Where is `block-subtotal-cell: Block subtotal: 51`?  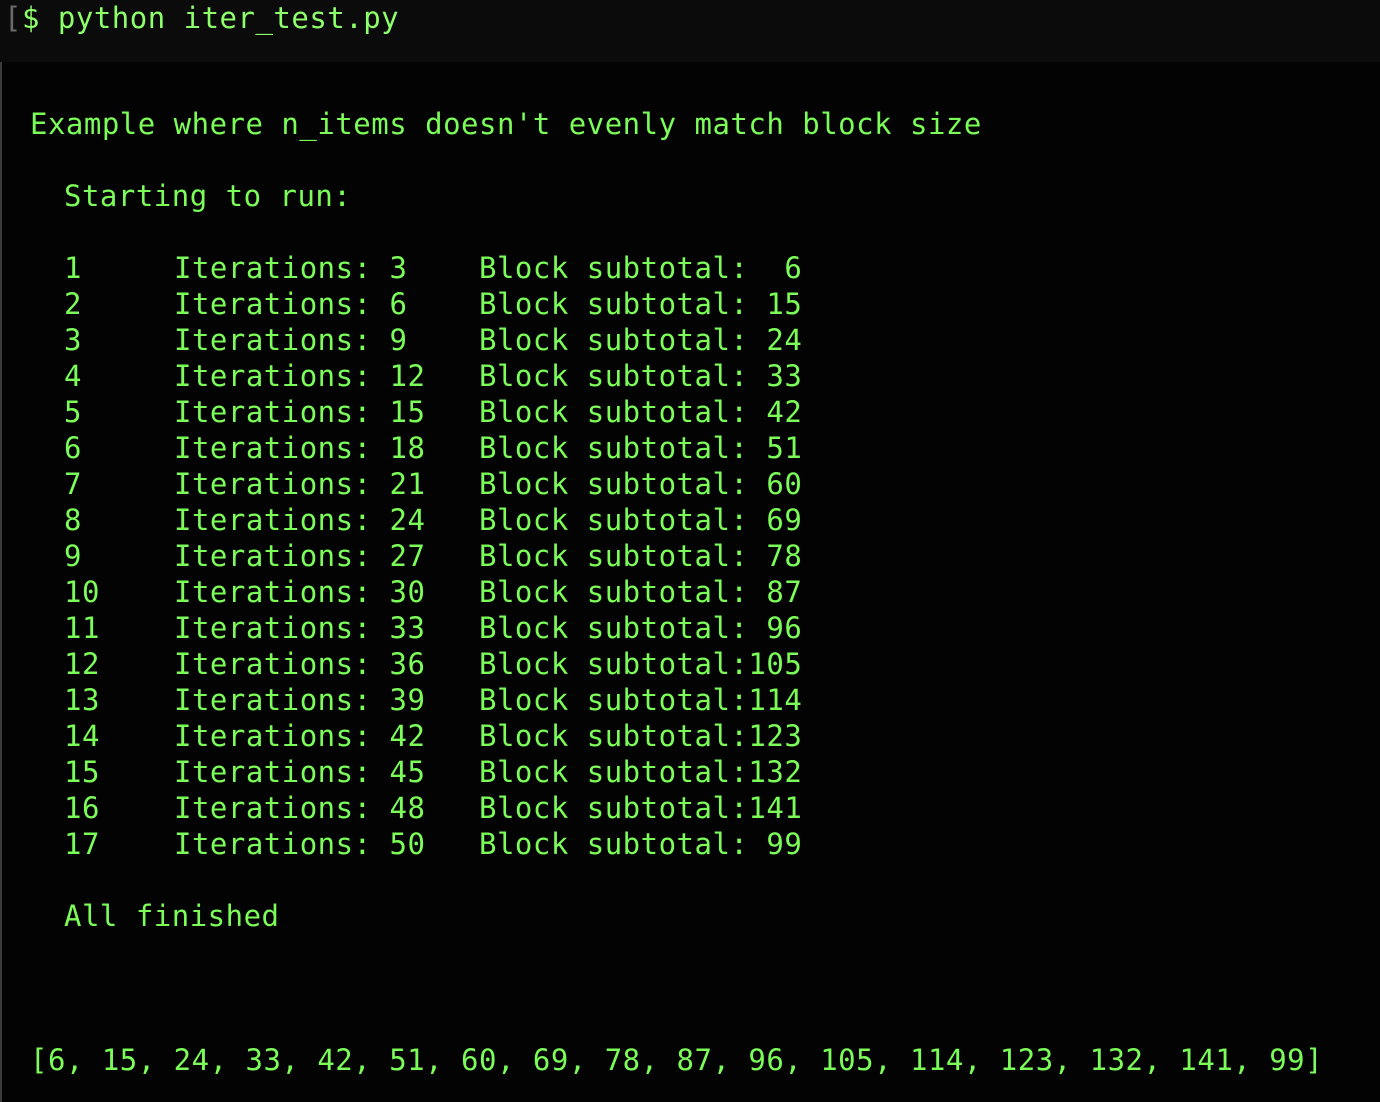 block-subtotal-cell: Block subtotal: 51 is located at coordinates (640, 448).